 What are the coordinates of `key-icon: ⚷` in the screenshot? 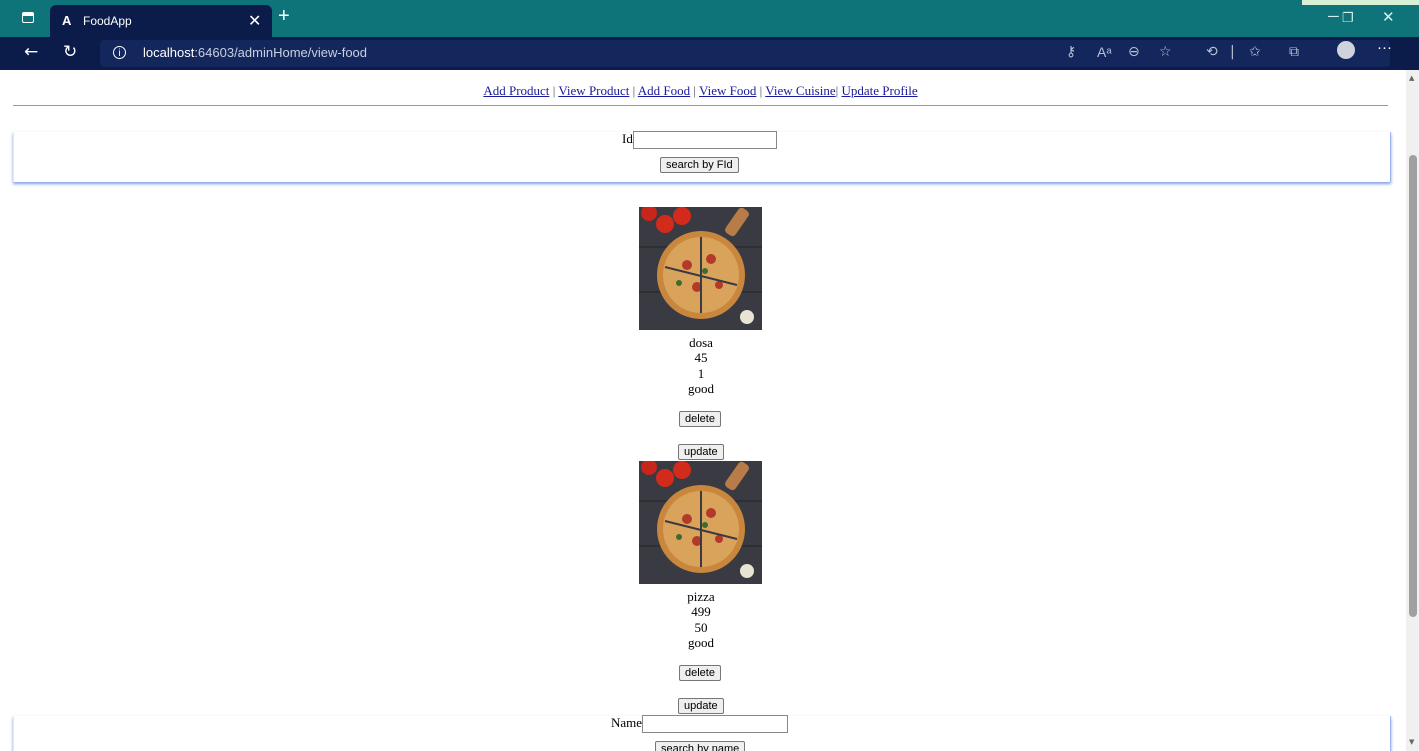 It's located at (1071, 52).